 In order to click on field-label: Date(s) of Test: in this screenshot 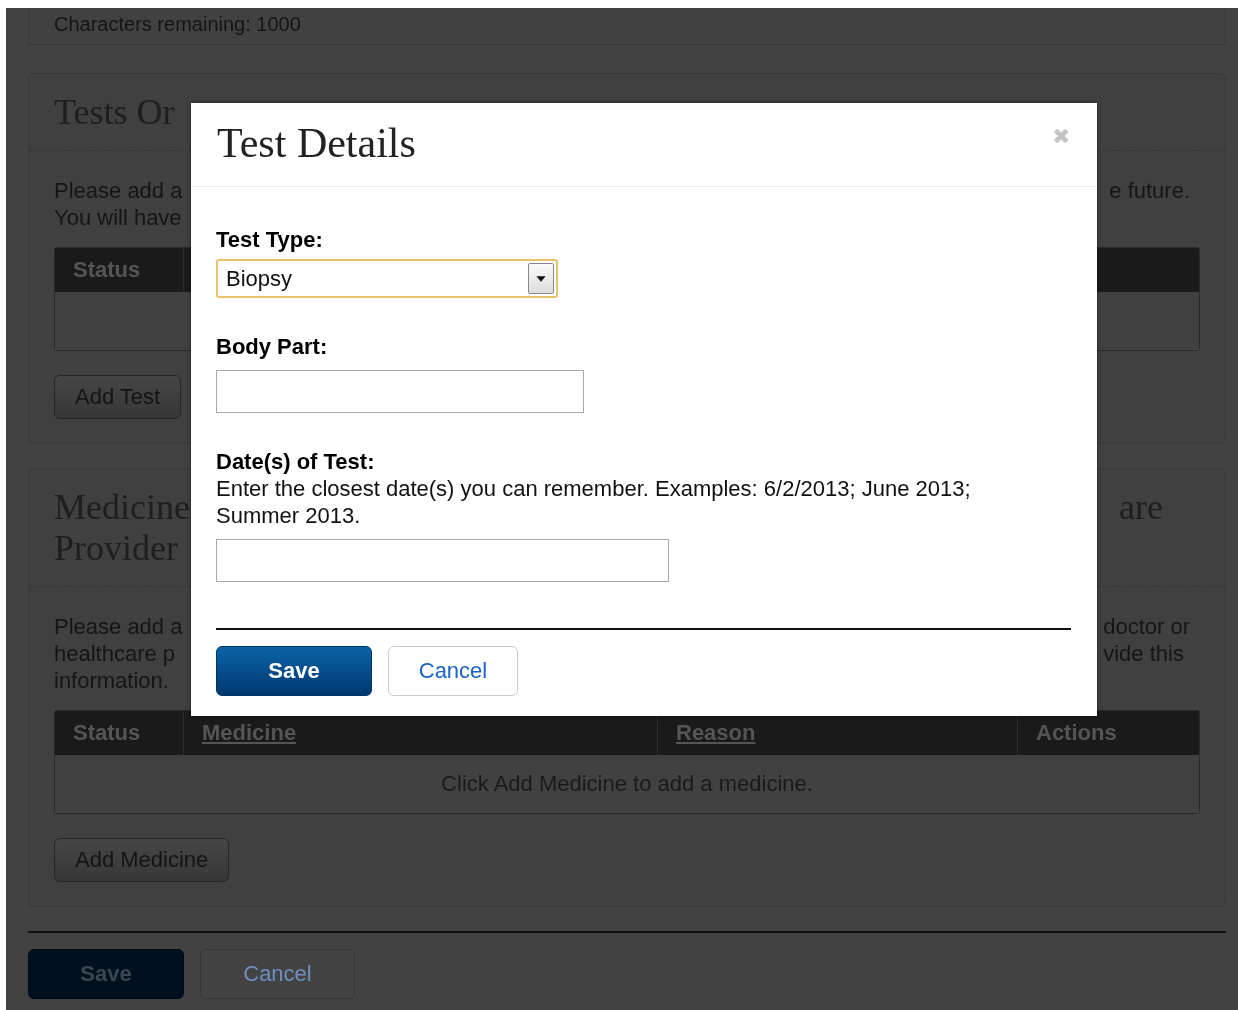, I will do `click(296, 462)`.